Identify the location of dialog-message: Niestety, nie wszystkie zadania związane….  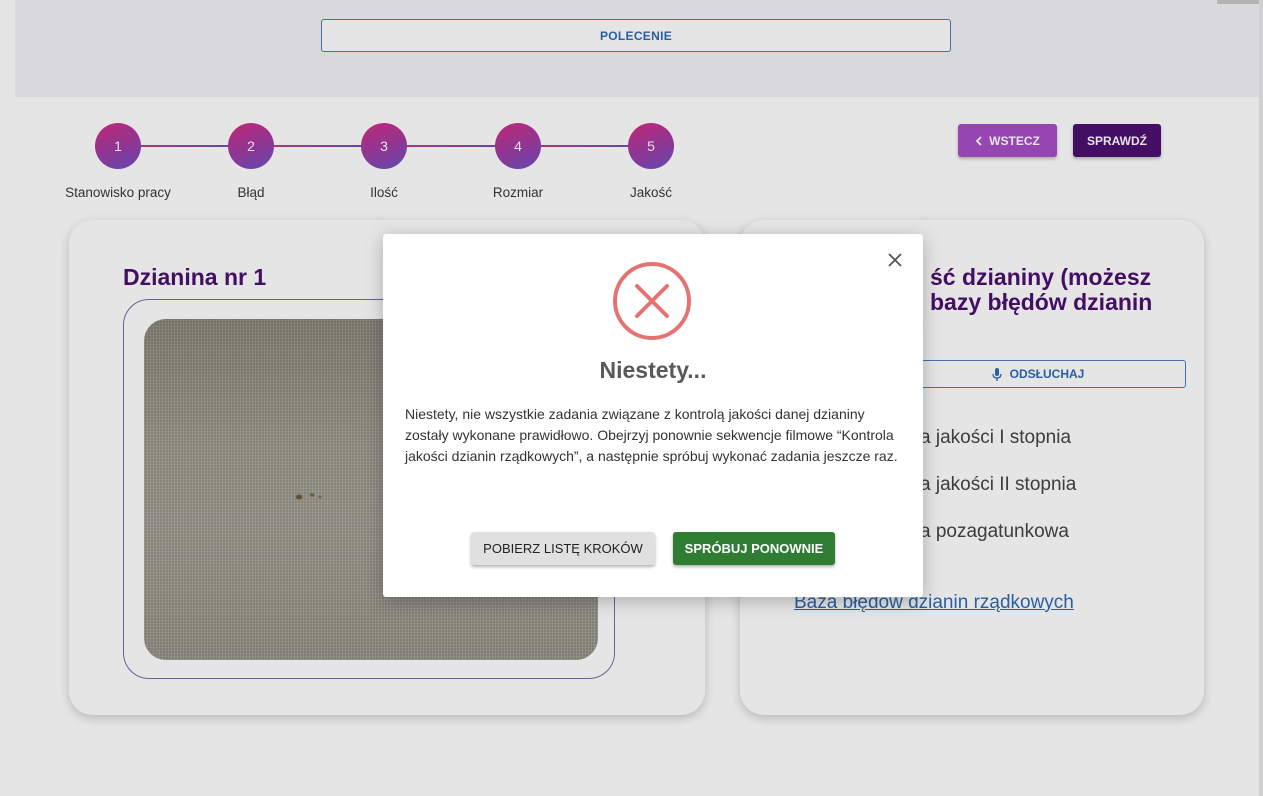
(651, 435).